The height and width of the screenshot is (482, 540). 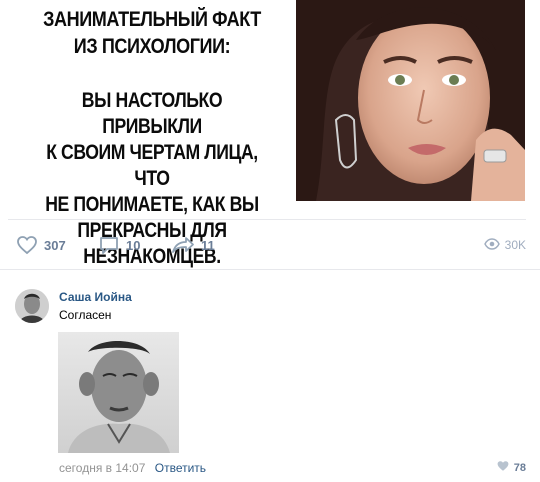 I want to click on views-counter: 30K, so click(x=504, y=245).